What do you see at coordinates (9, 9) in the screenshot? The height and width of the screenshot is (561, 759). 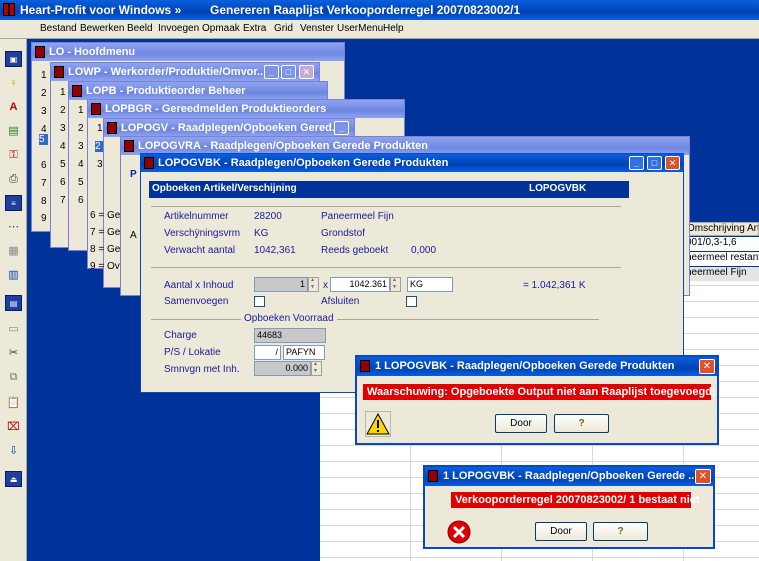 I see `app-logo-icon` at bounding box center [9, 9].